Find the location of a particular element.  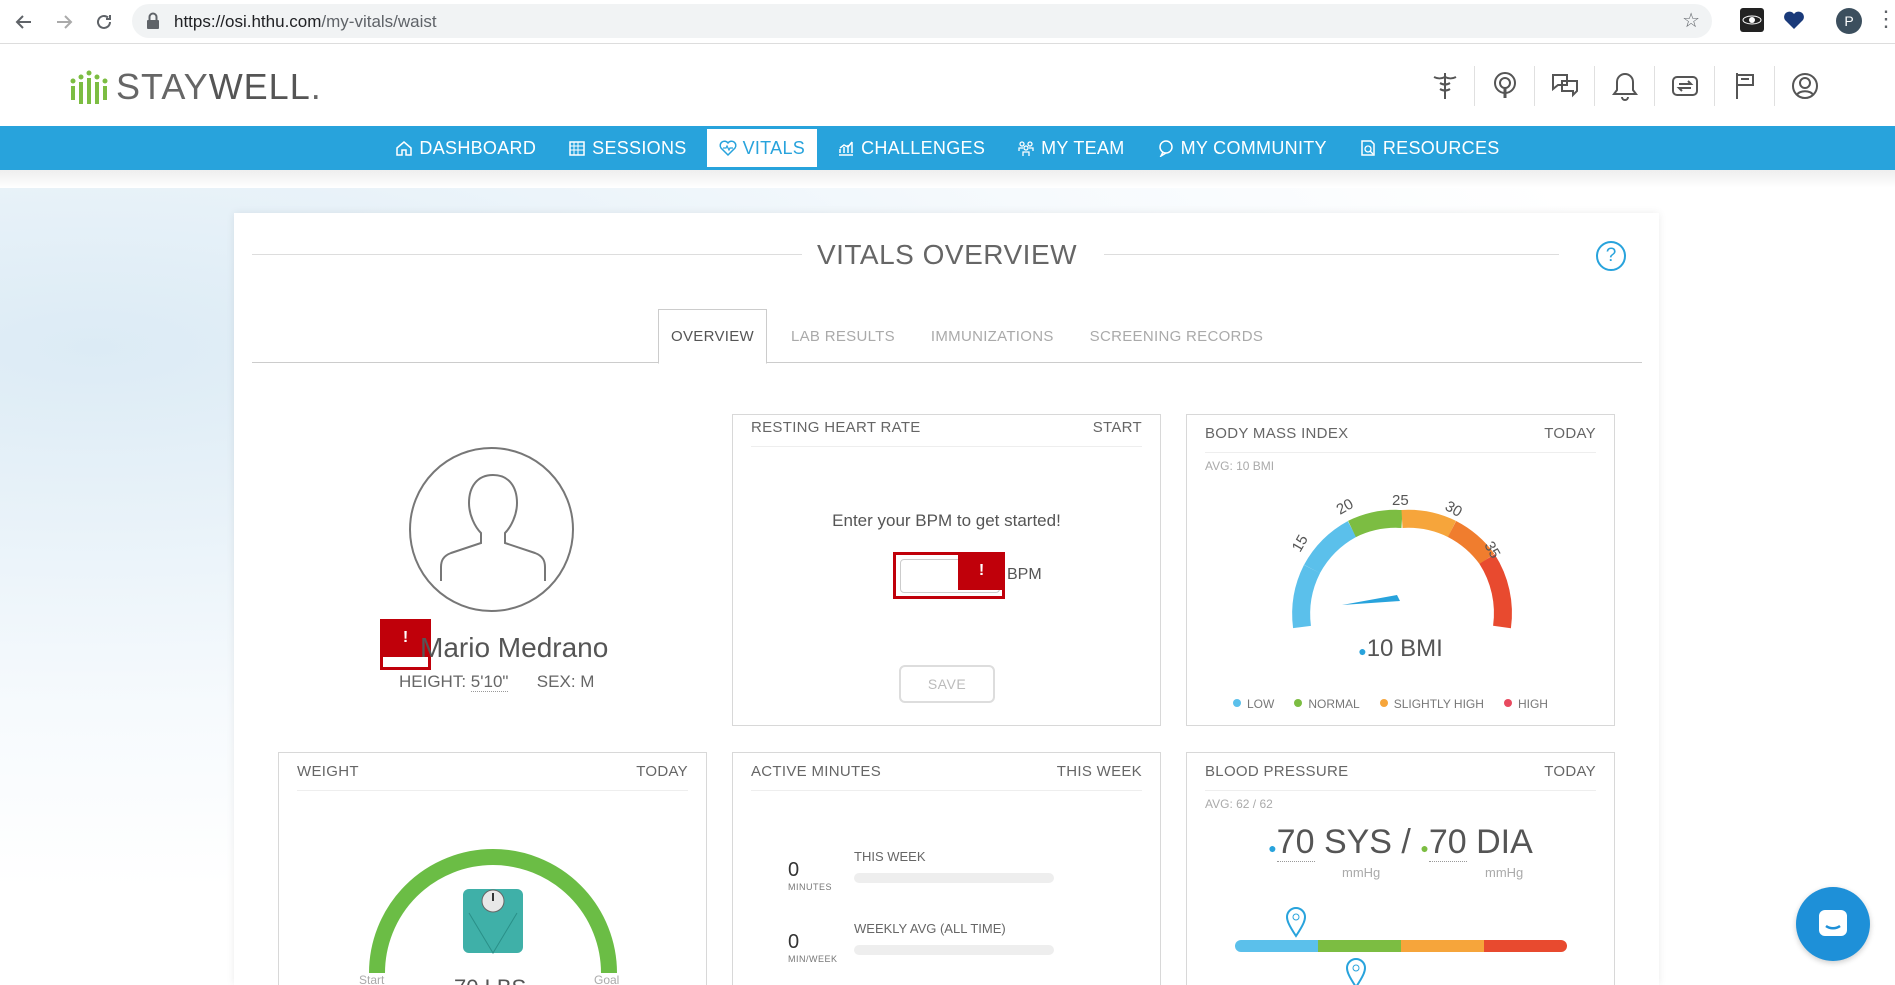

header-icon-group is located at coordinates (1625, 86).